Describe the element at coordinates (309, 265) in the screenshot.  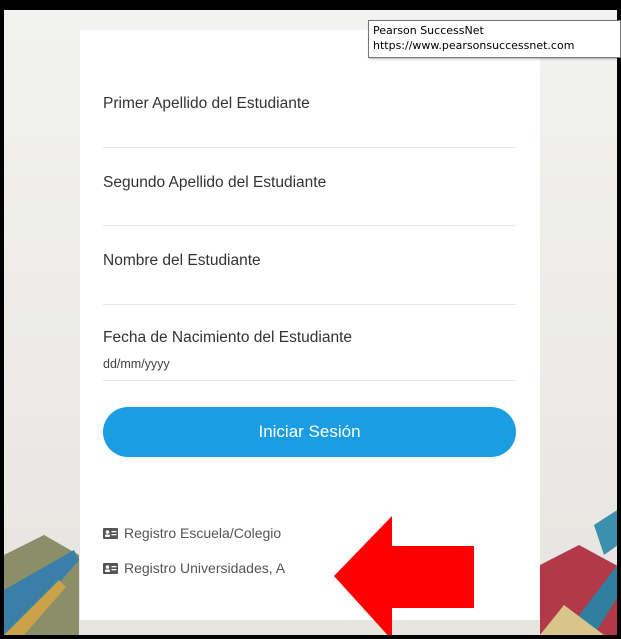
I see `name-field: Nombre del Estudiante` at that location.